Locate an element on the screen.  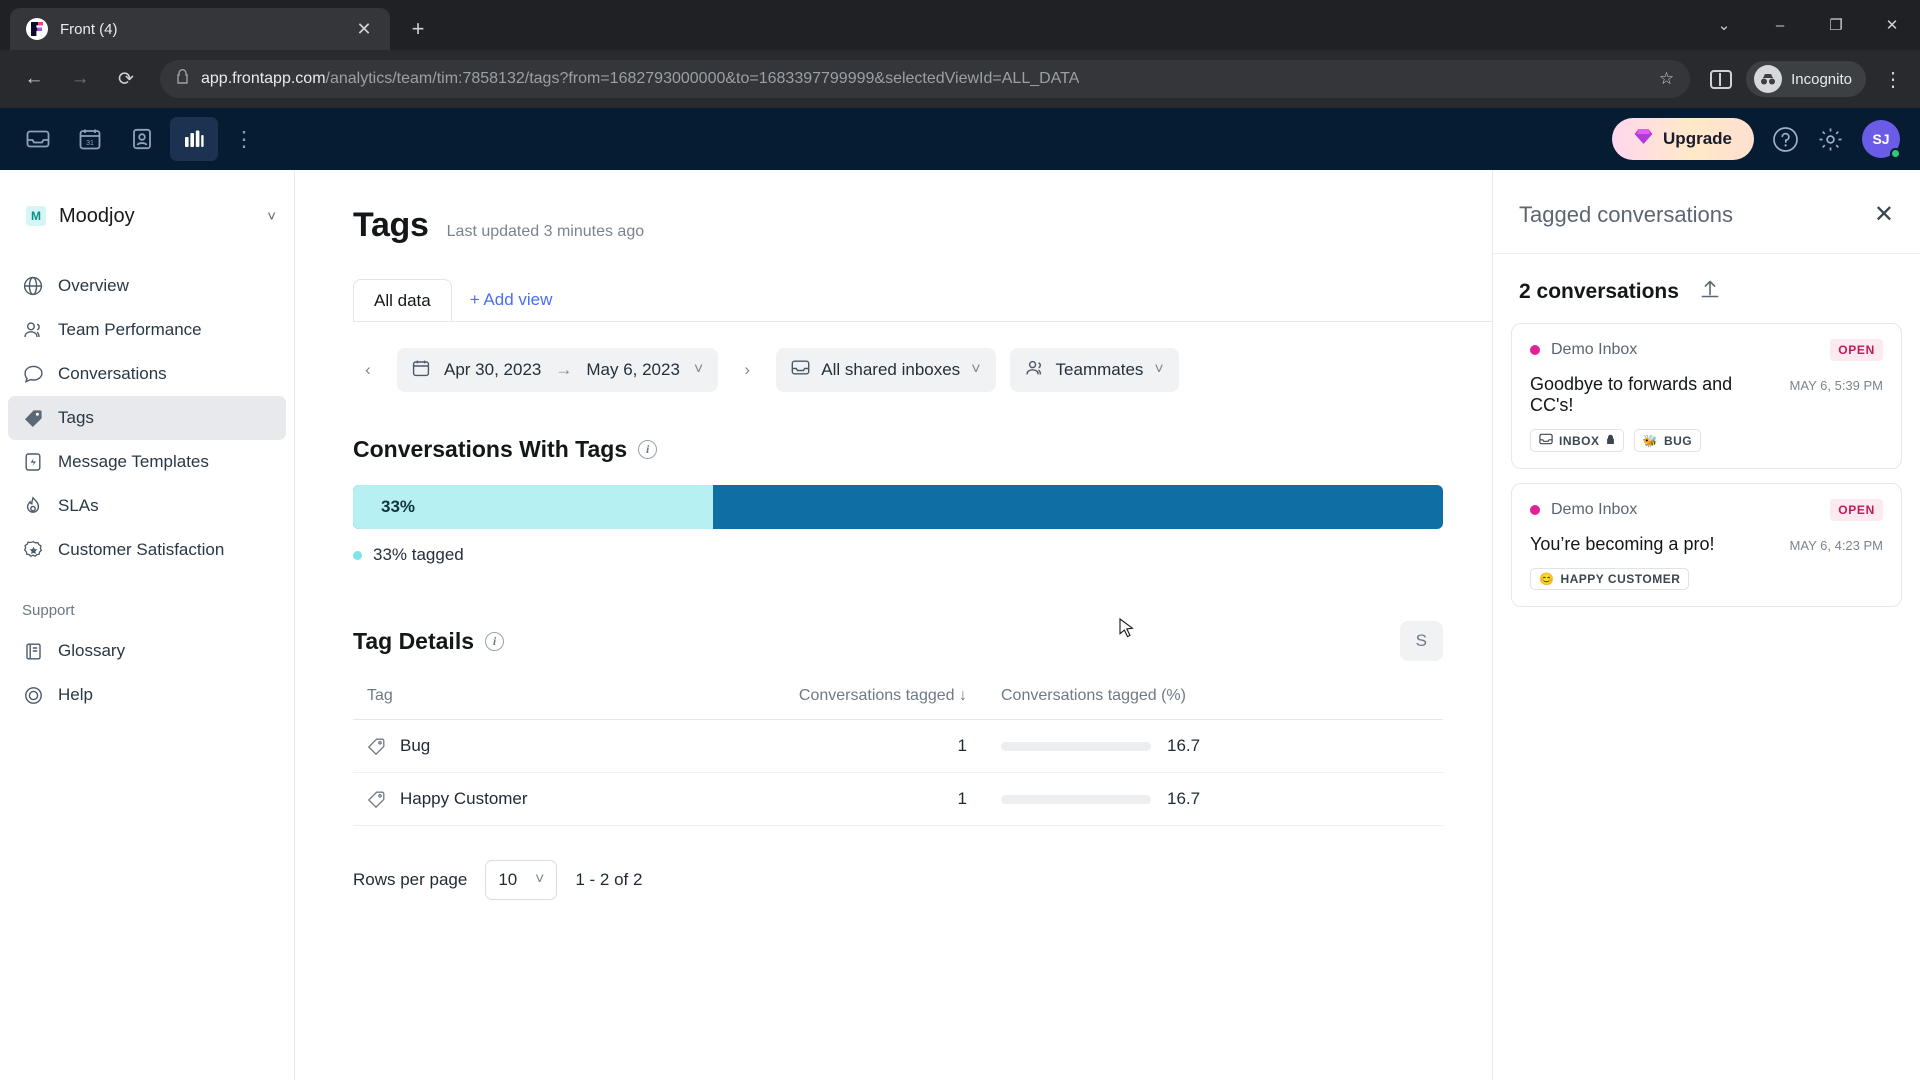
workspace-badge: M is located at coordinates (36, 216).